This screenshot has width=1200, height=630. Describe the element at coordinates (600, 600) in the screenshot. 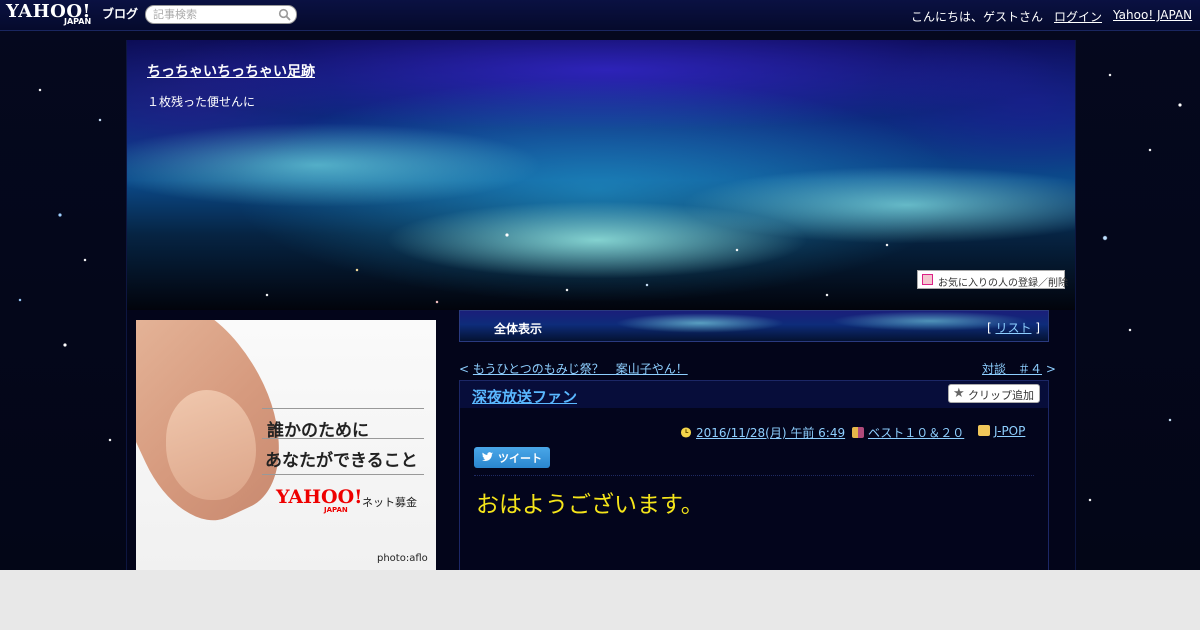

I see `page-footer-area` at that location.